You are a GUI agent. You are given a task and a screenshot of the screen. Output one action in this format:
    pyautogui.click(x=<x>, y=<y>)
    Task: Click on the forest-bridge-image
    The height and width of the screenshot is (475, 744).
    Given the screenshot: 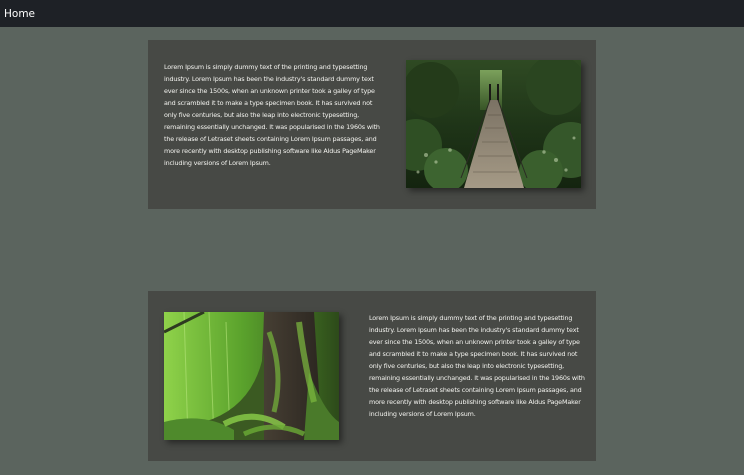 What is the action you would take?
    pyautogui.click(x=493, y=124)
    